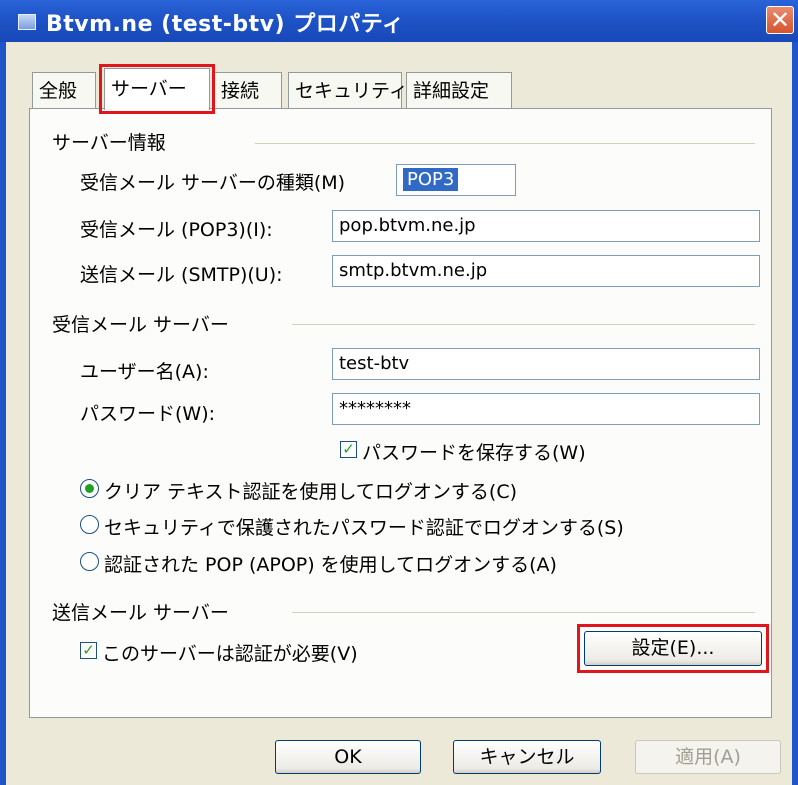 This screenshot has width=798, height=785. I want to click on cancel-button: キャンセル, so click(527, 757).